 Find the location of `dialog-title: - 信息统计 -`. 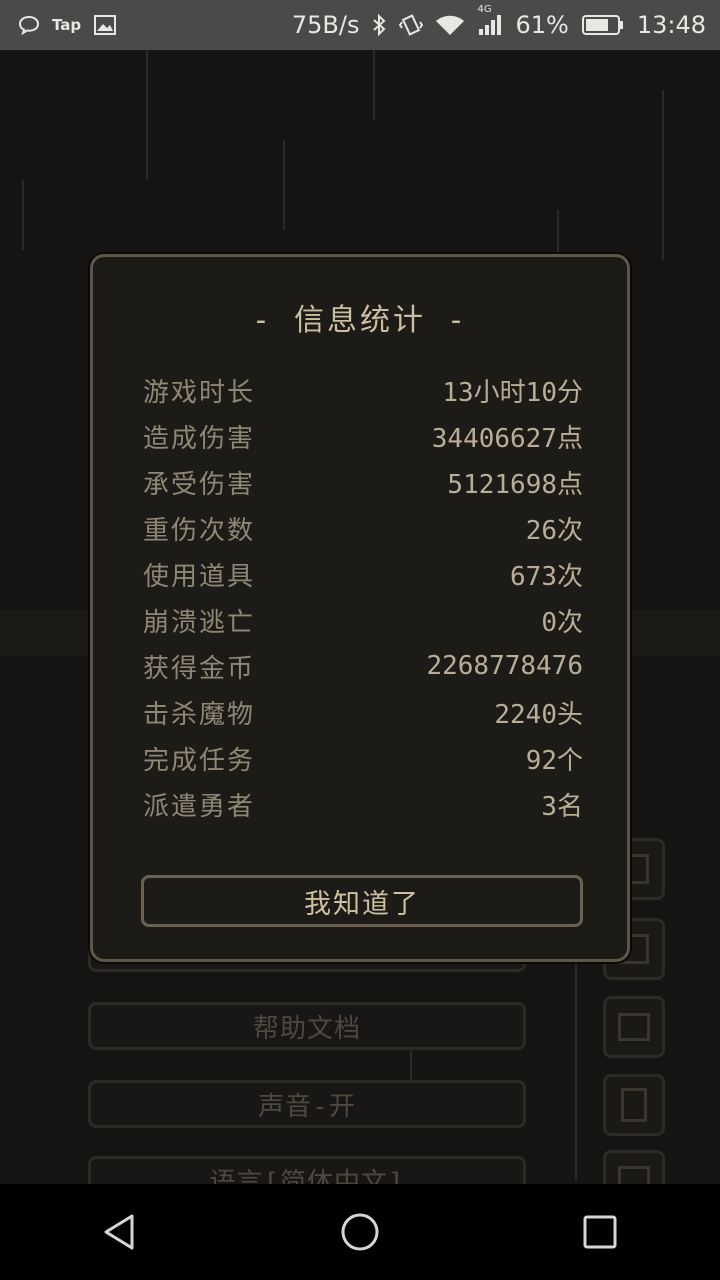

dialog-title: - 信息统计 - is located at coordinates (360, 320).